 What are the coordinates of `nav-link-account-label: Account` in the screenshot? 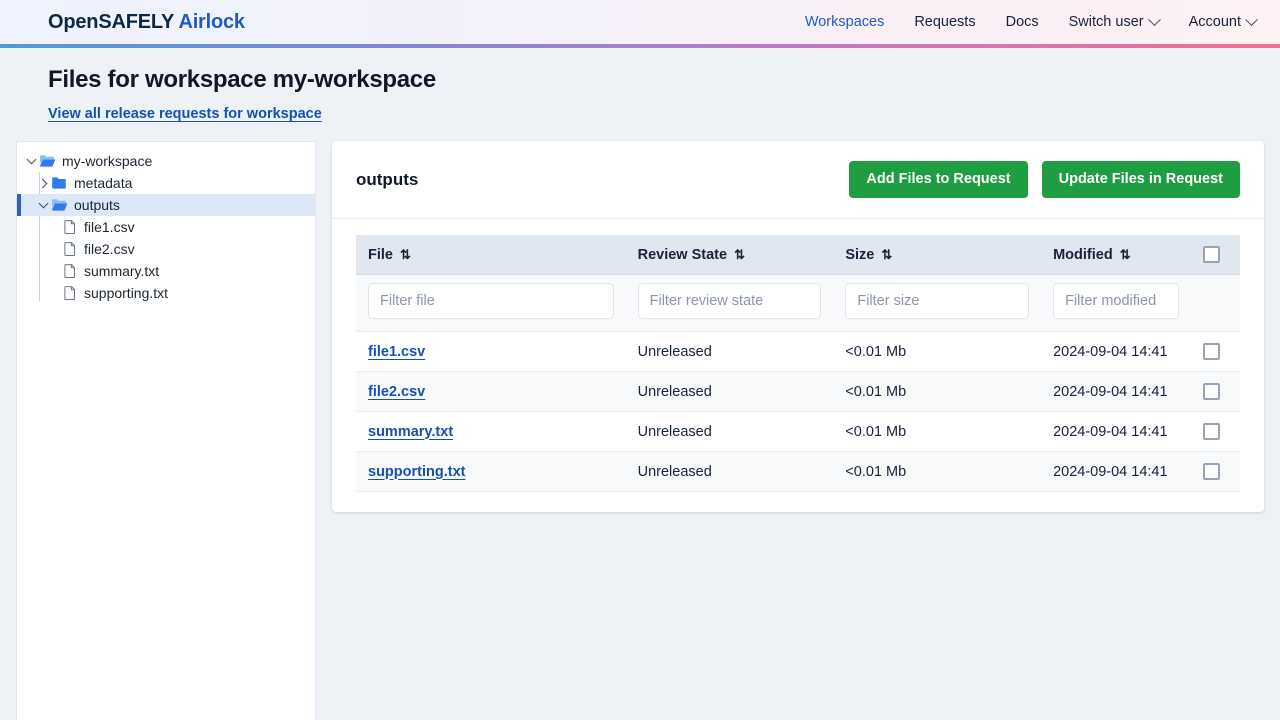 It's located at (1214, 22).